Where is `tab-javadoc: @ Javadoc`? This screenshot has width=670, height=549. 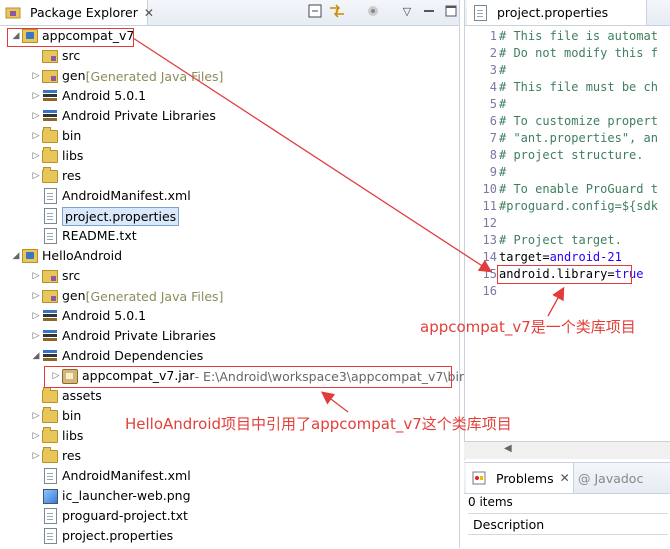
tab-javadoc: @ Javadoc is located at coordinates (610, 478).